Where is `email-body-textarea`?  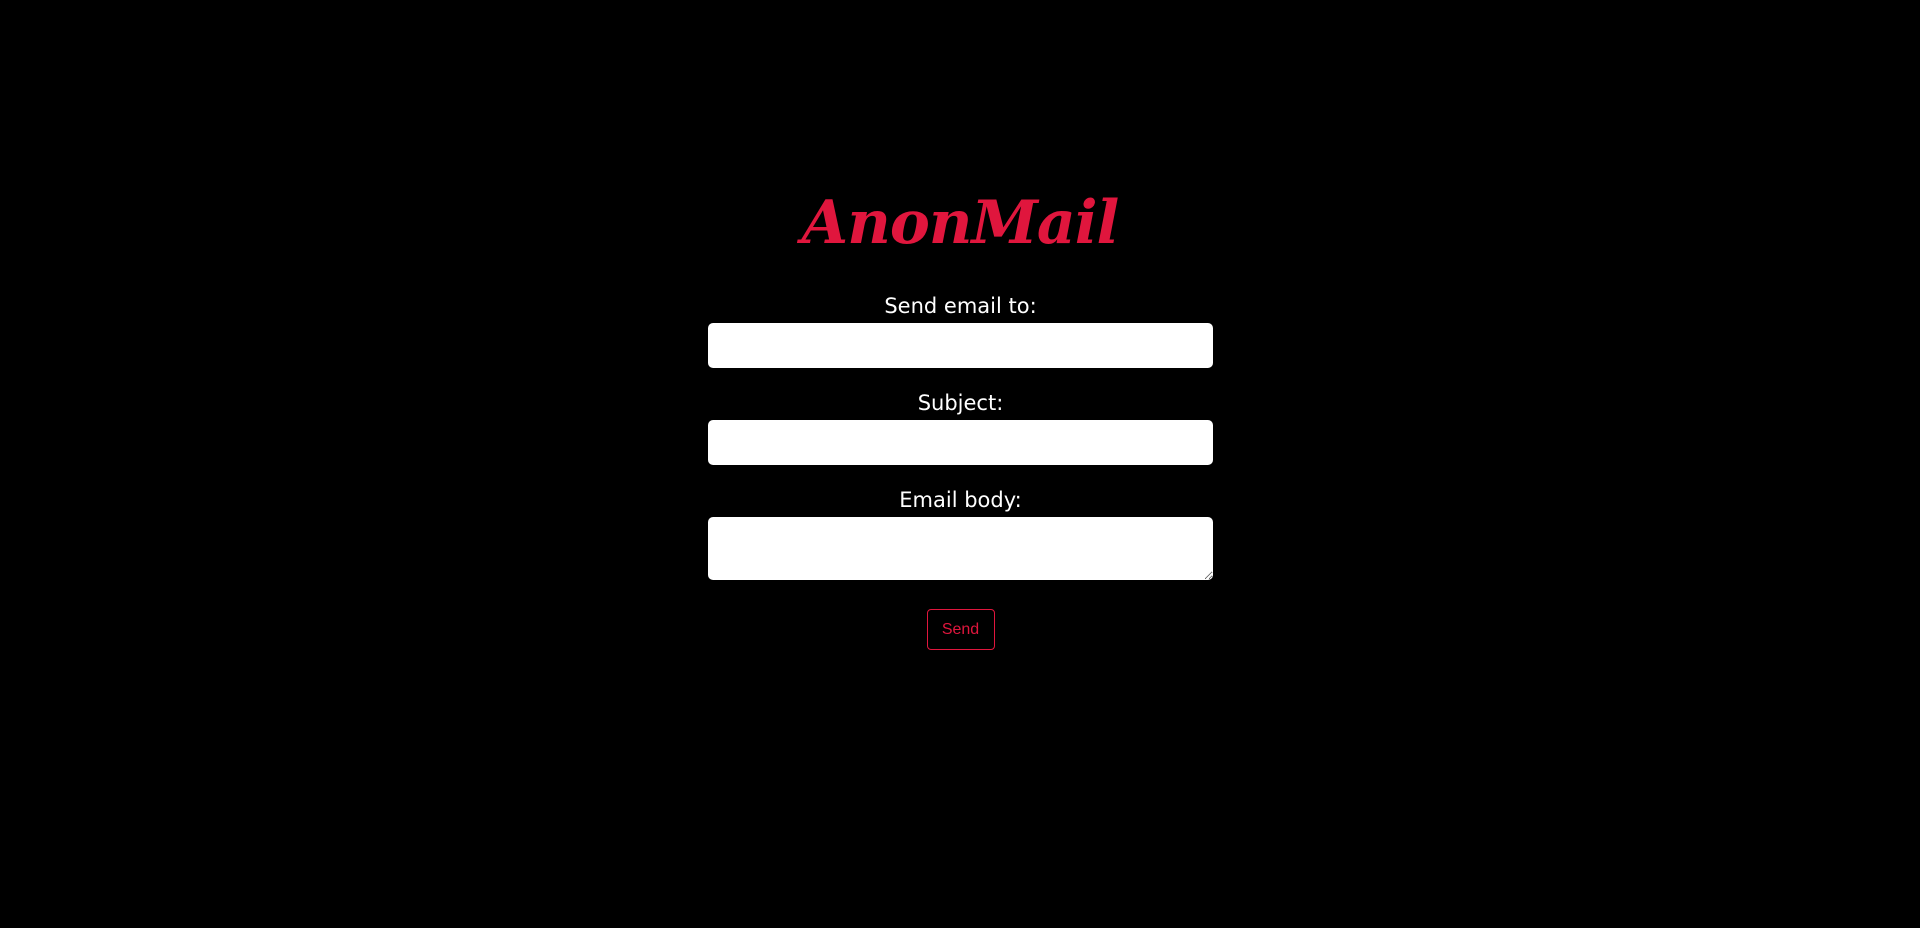
email-body-textarea is located at coordinates (960, 548).